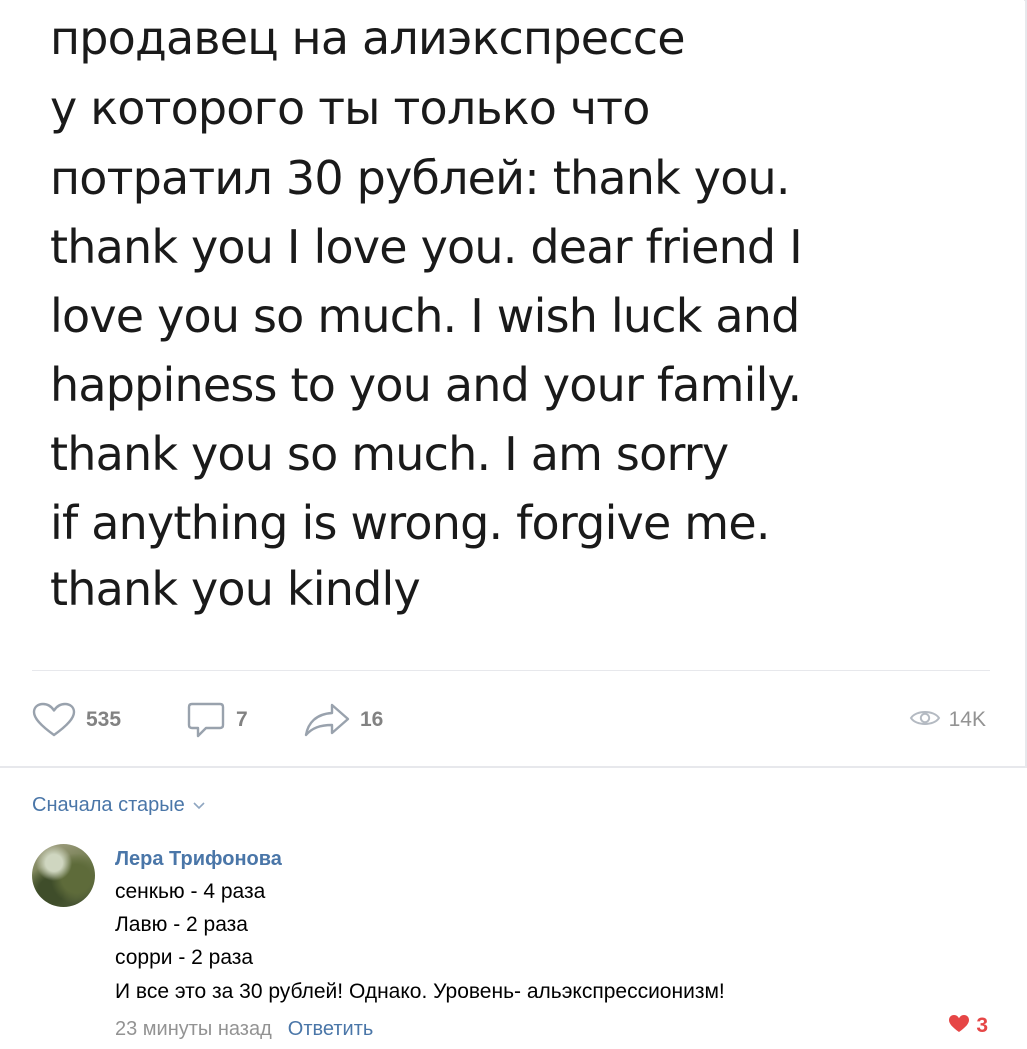 The image size is (1027, 1049). What do you see at coordinates (982, 1025) in the screenshot?
I see `comment-like-count: 3` at bounding box center [982, 1025].